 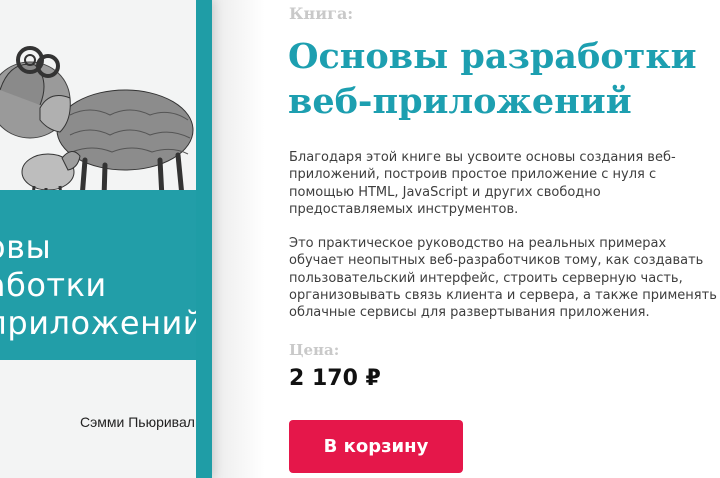 What do you see at coordinates (321, 13) in the screenshot?
I see `kind-label: Книга:` at bounding box center [321, 13].